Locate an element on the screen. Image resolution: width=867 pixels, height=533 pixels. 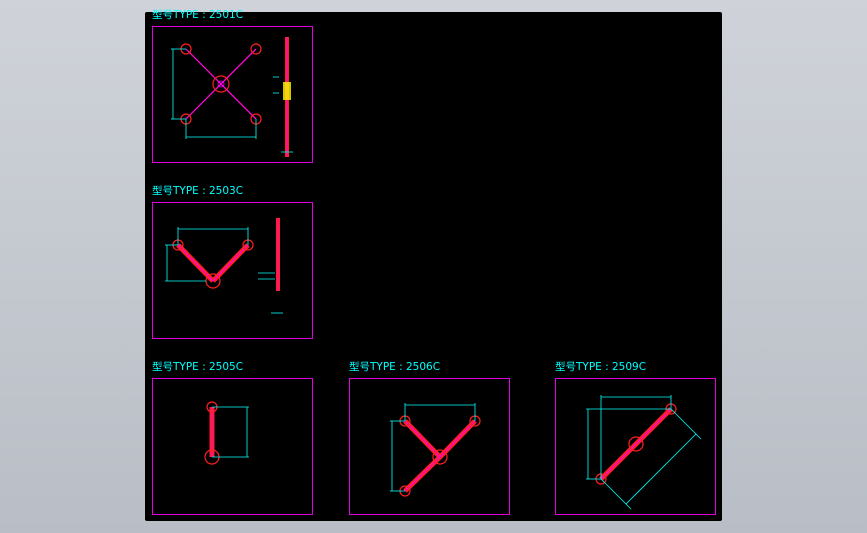
spider-fitting-2503c is located at coordinates (224, 266).